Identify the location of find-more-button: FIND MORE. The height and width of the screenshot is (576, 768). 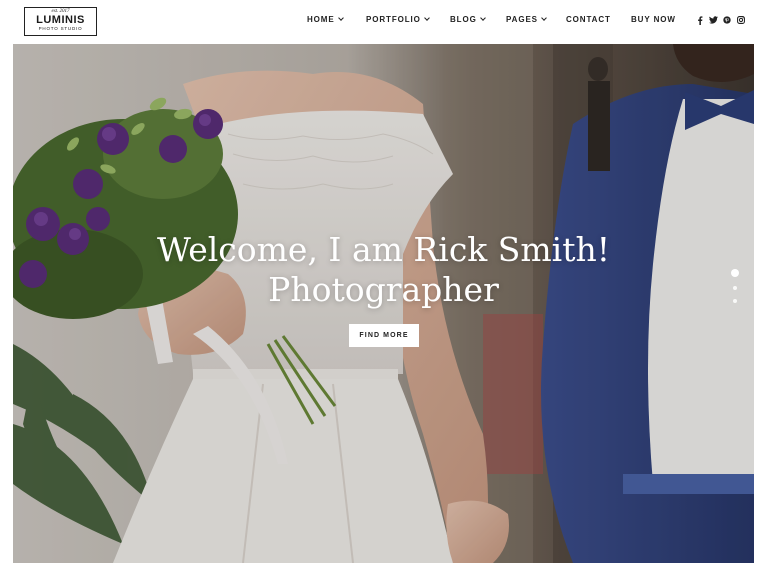
(384, 335).